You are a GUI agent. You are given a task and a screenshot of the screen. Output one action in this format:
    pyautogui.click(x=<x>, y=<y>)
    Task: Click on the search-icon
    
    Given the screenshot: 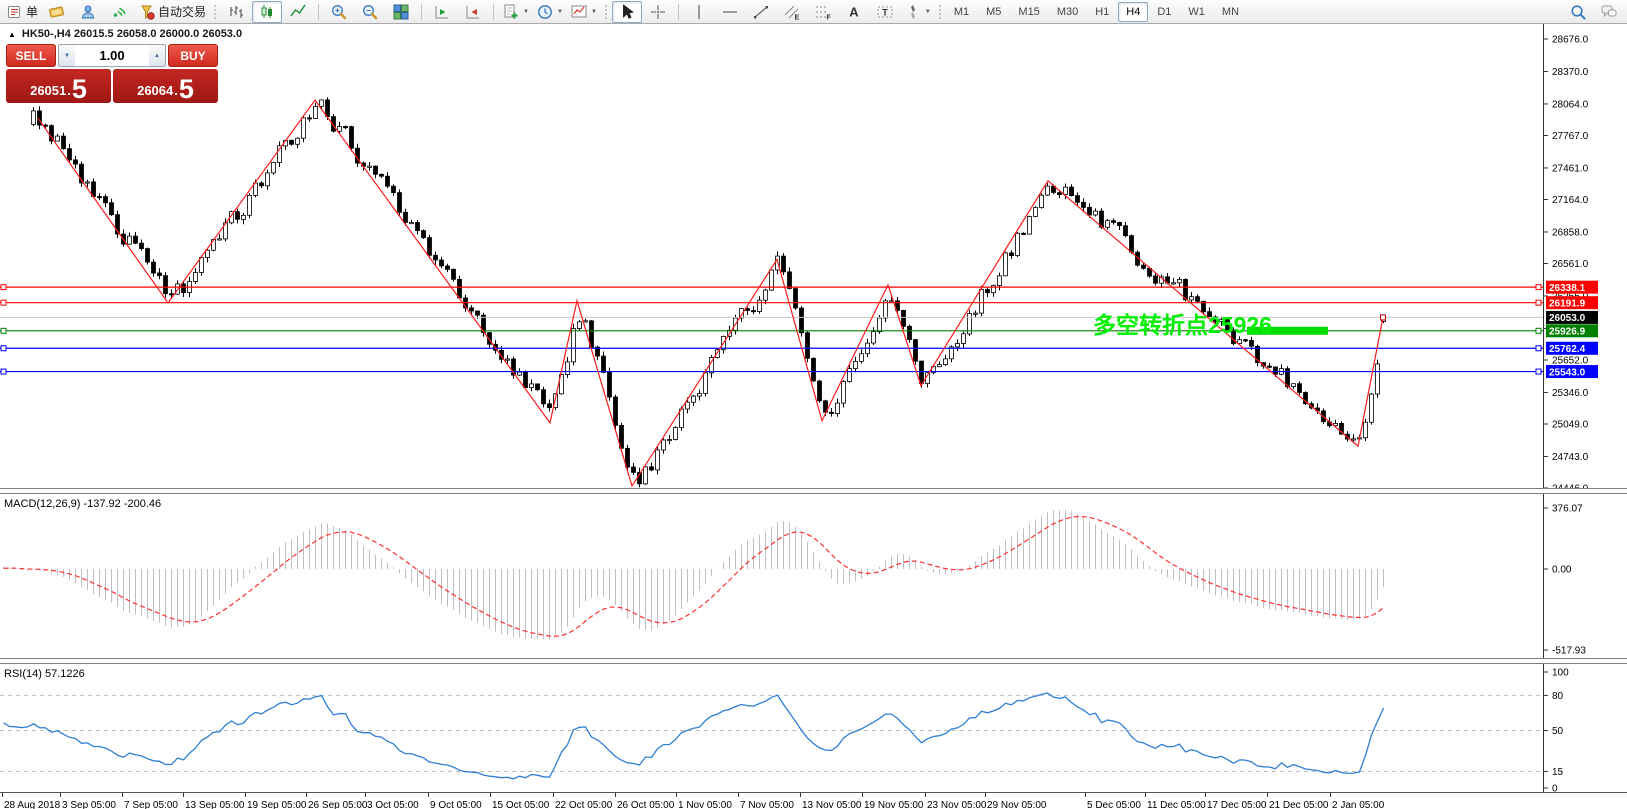 What is the action you would take?
    pyautogui.click(x=1578, y=11)
    